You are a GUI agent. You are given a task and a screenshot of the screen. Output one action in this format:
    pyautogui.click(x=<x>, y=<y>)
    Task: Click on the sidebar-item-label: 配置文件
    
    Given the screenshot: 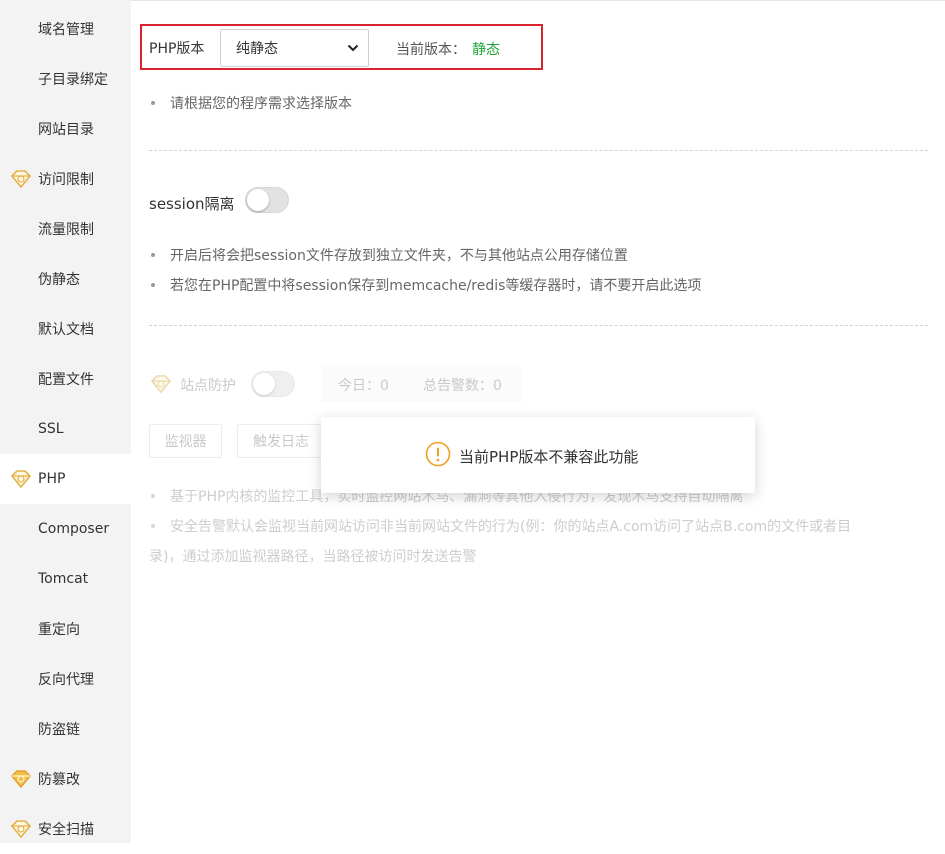 What is the action you would take?
    pyautogui.click(x=66, y=380)
    